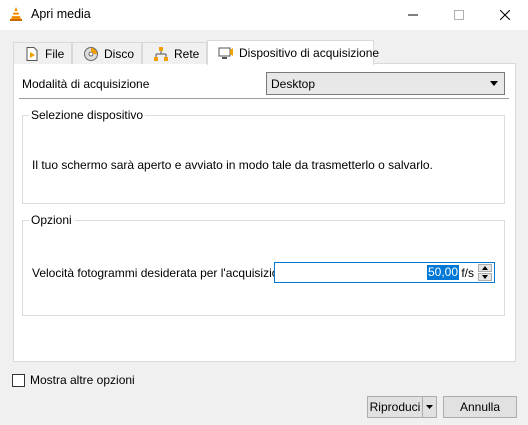 The height and width of the screenshot is (425, 528). I want to click on tab-file: File, so click(42, 53).